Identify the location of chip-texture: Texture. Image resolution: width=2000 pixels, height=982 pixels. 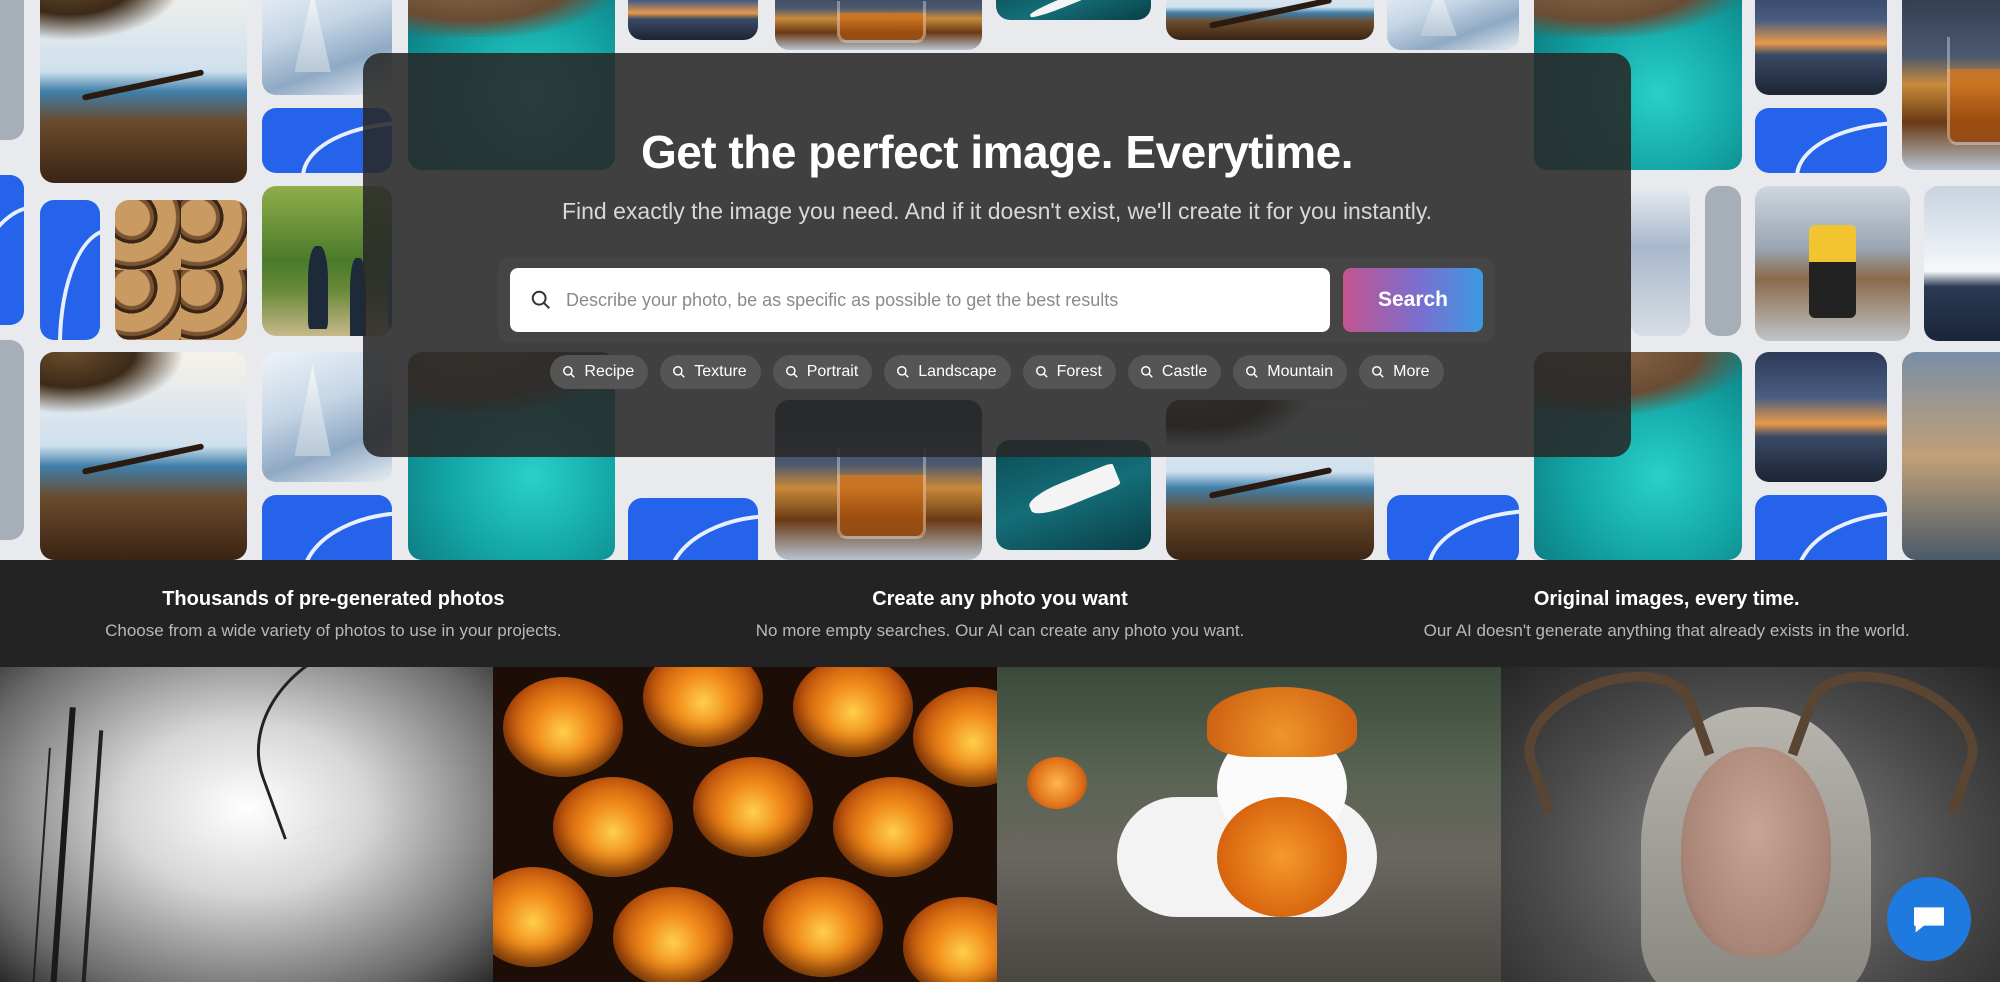
(710, 372).